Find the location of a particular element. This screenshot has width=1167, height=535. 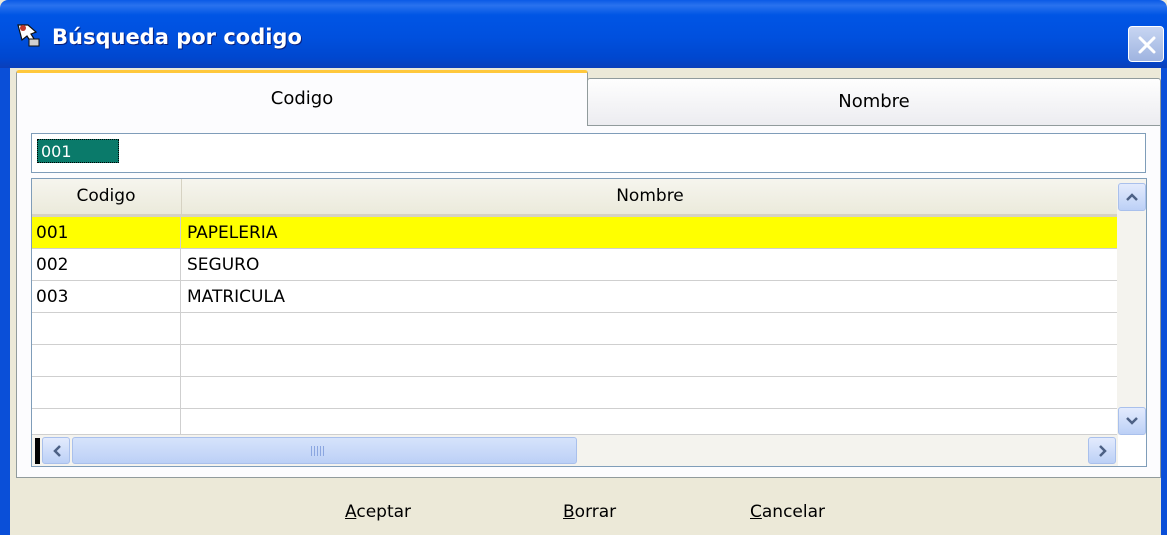

scroll-right-button is located at coordinates (1102, 450).